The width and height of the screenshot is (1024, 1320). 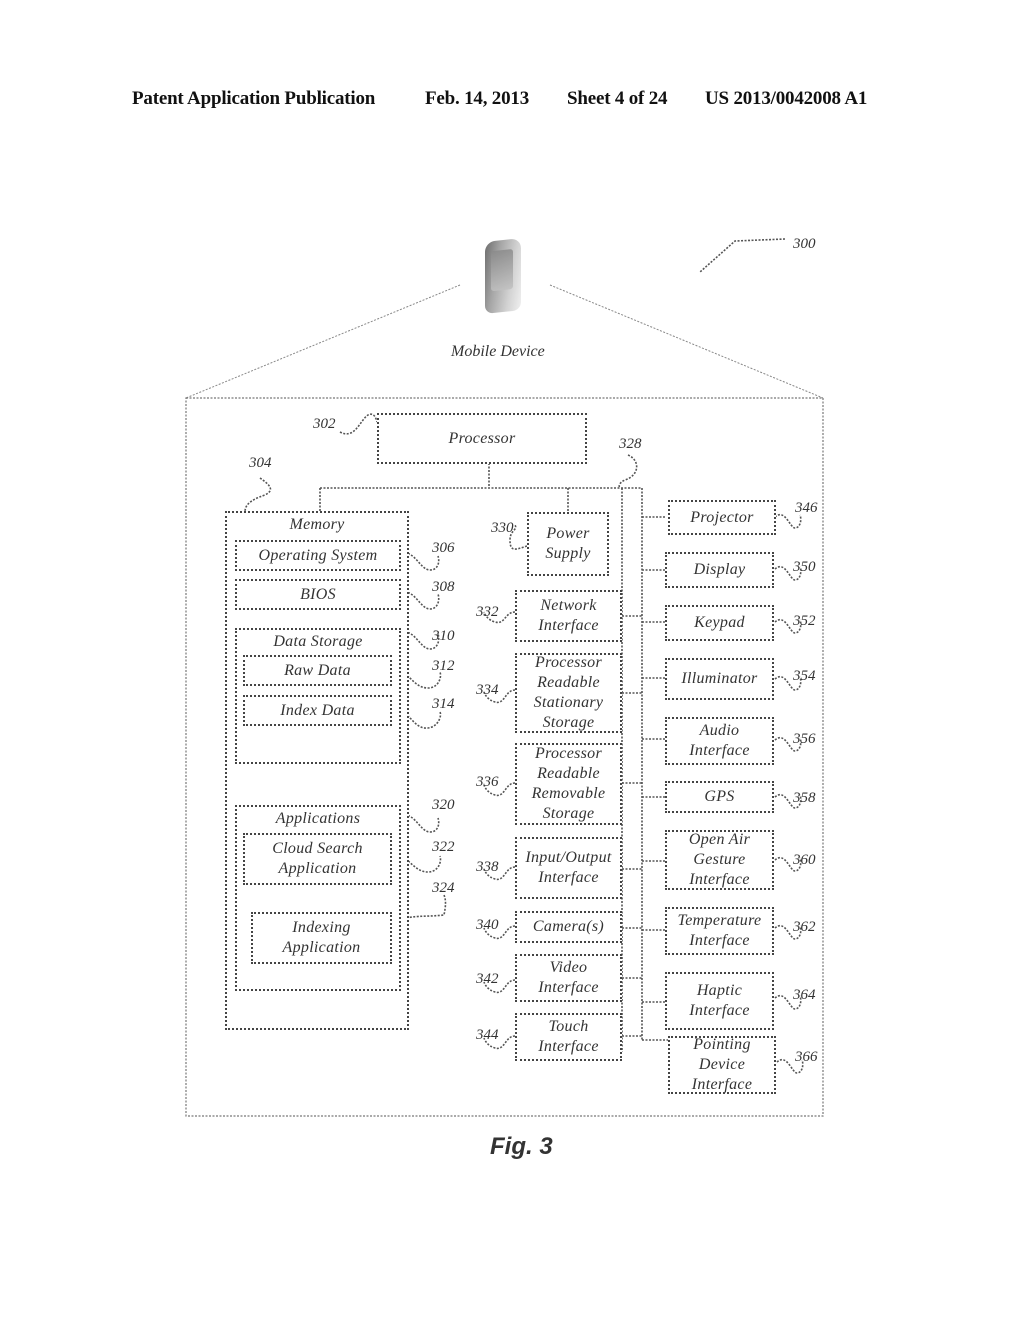 I want to click on ref-320: 320, so click(x=443, y=805).